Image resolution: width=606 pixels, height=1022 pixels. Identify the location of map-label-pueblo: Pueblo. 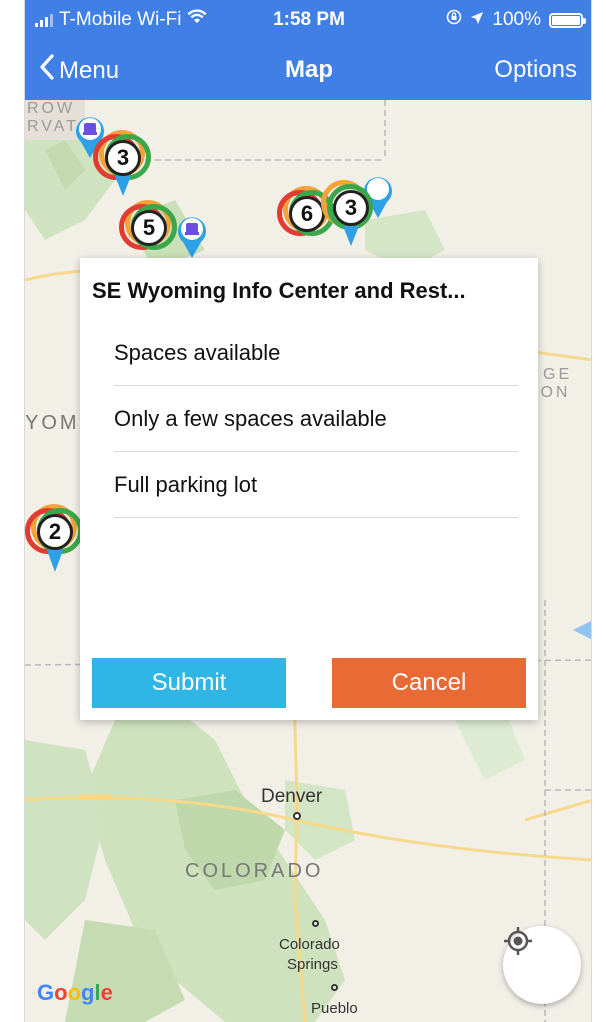
(334, 1008).